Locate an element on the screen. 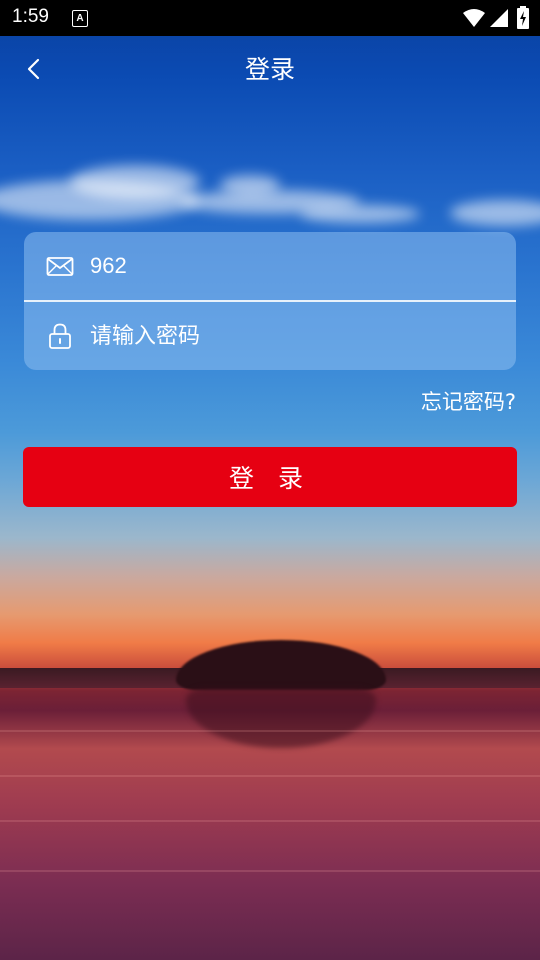 The width and height of the screenshot is (540, 960). page-title: 登录 is located at coordinates (269, 69).